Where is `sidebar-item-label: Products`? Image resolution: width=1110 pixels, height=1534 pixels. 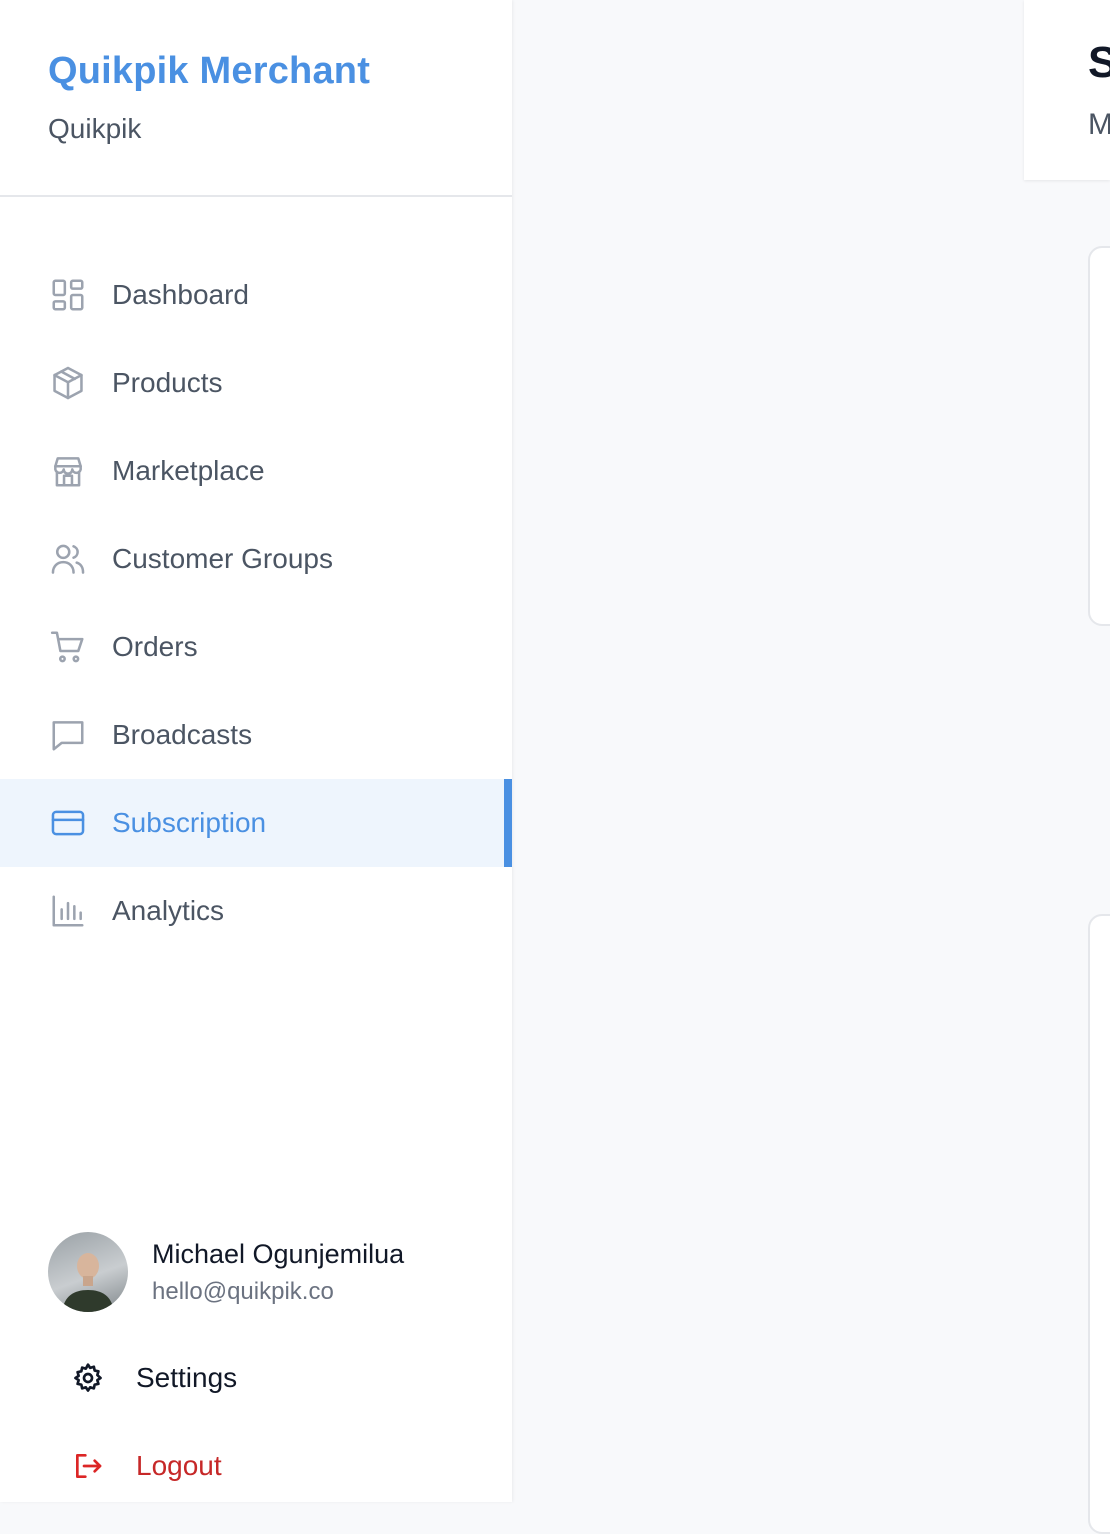 sidebar-item-label: Products is located at coordinates (167, 382).